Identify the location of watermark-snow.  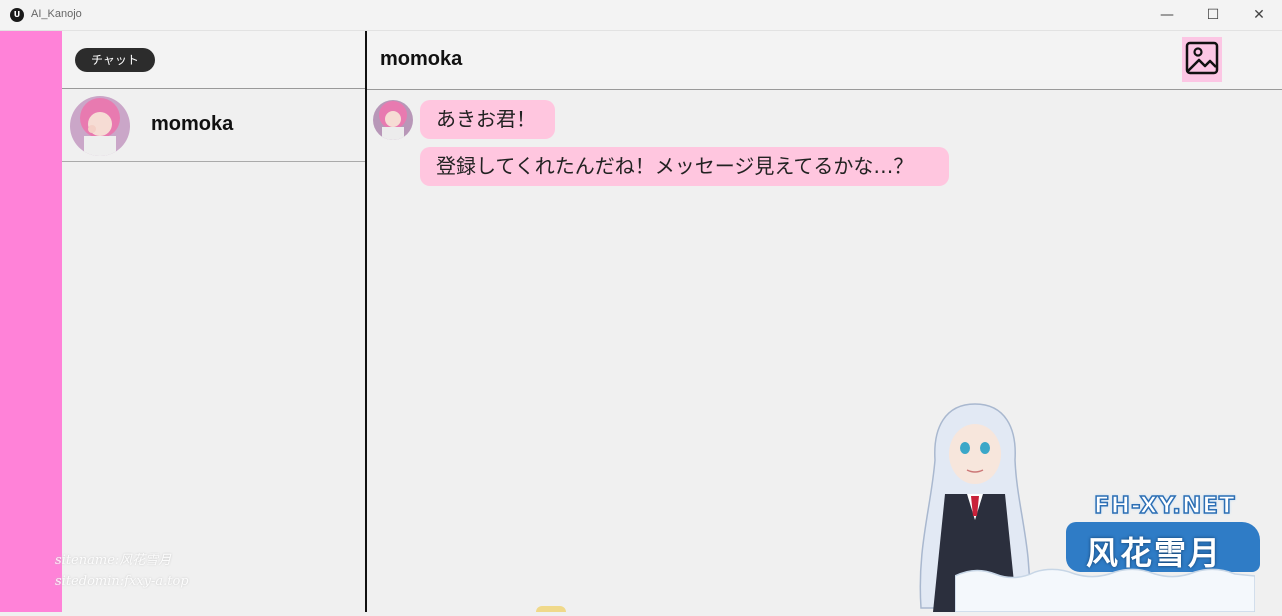
(1105, 589).